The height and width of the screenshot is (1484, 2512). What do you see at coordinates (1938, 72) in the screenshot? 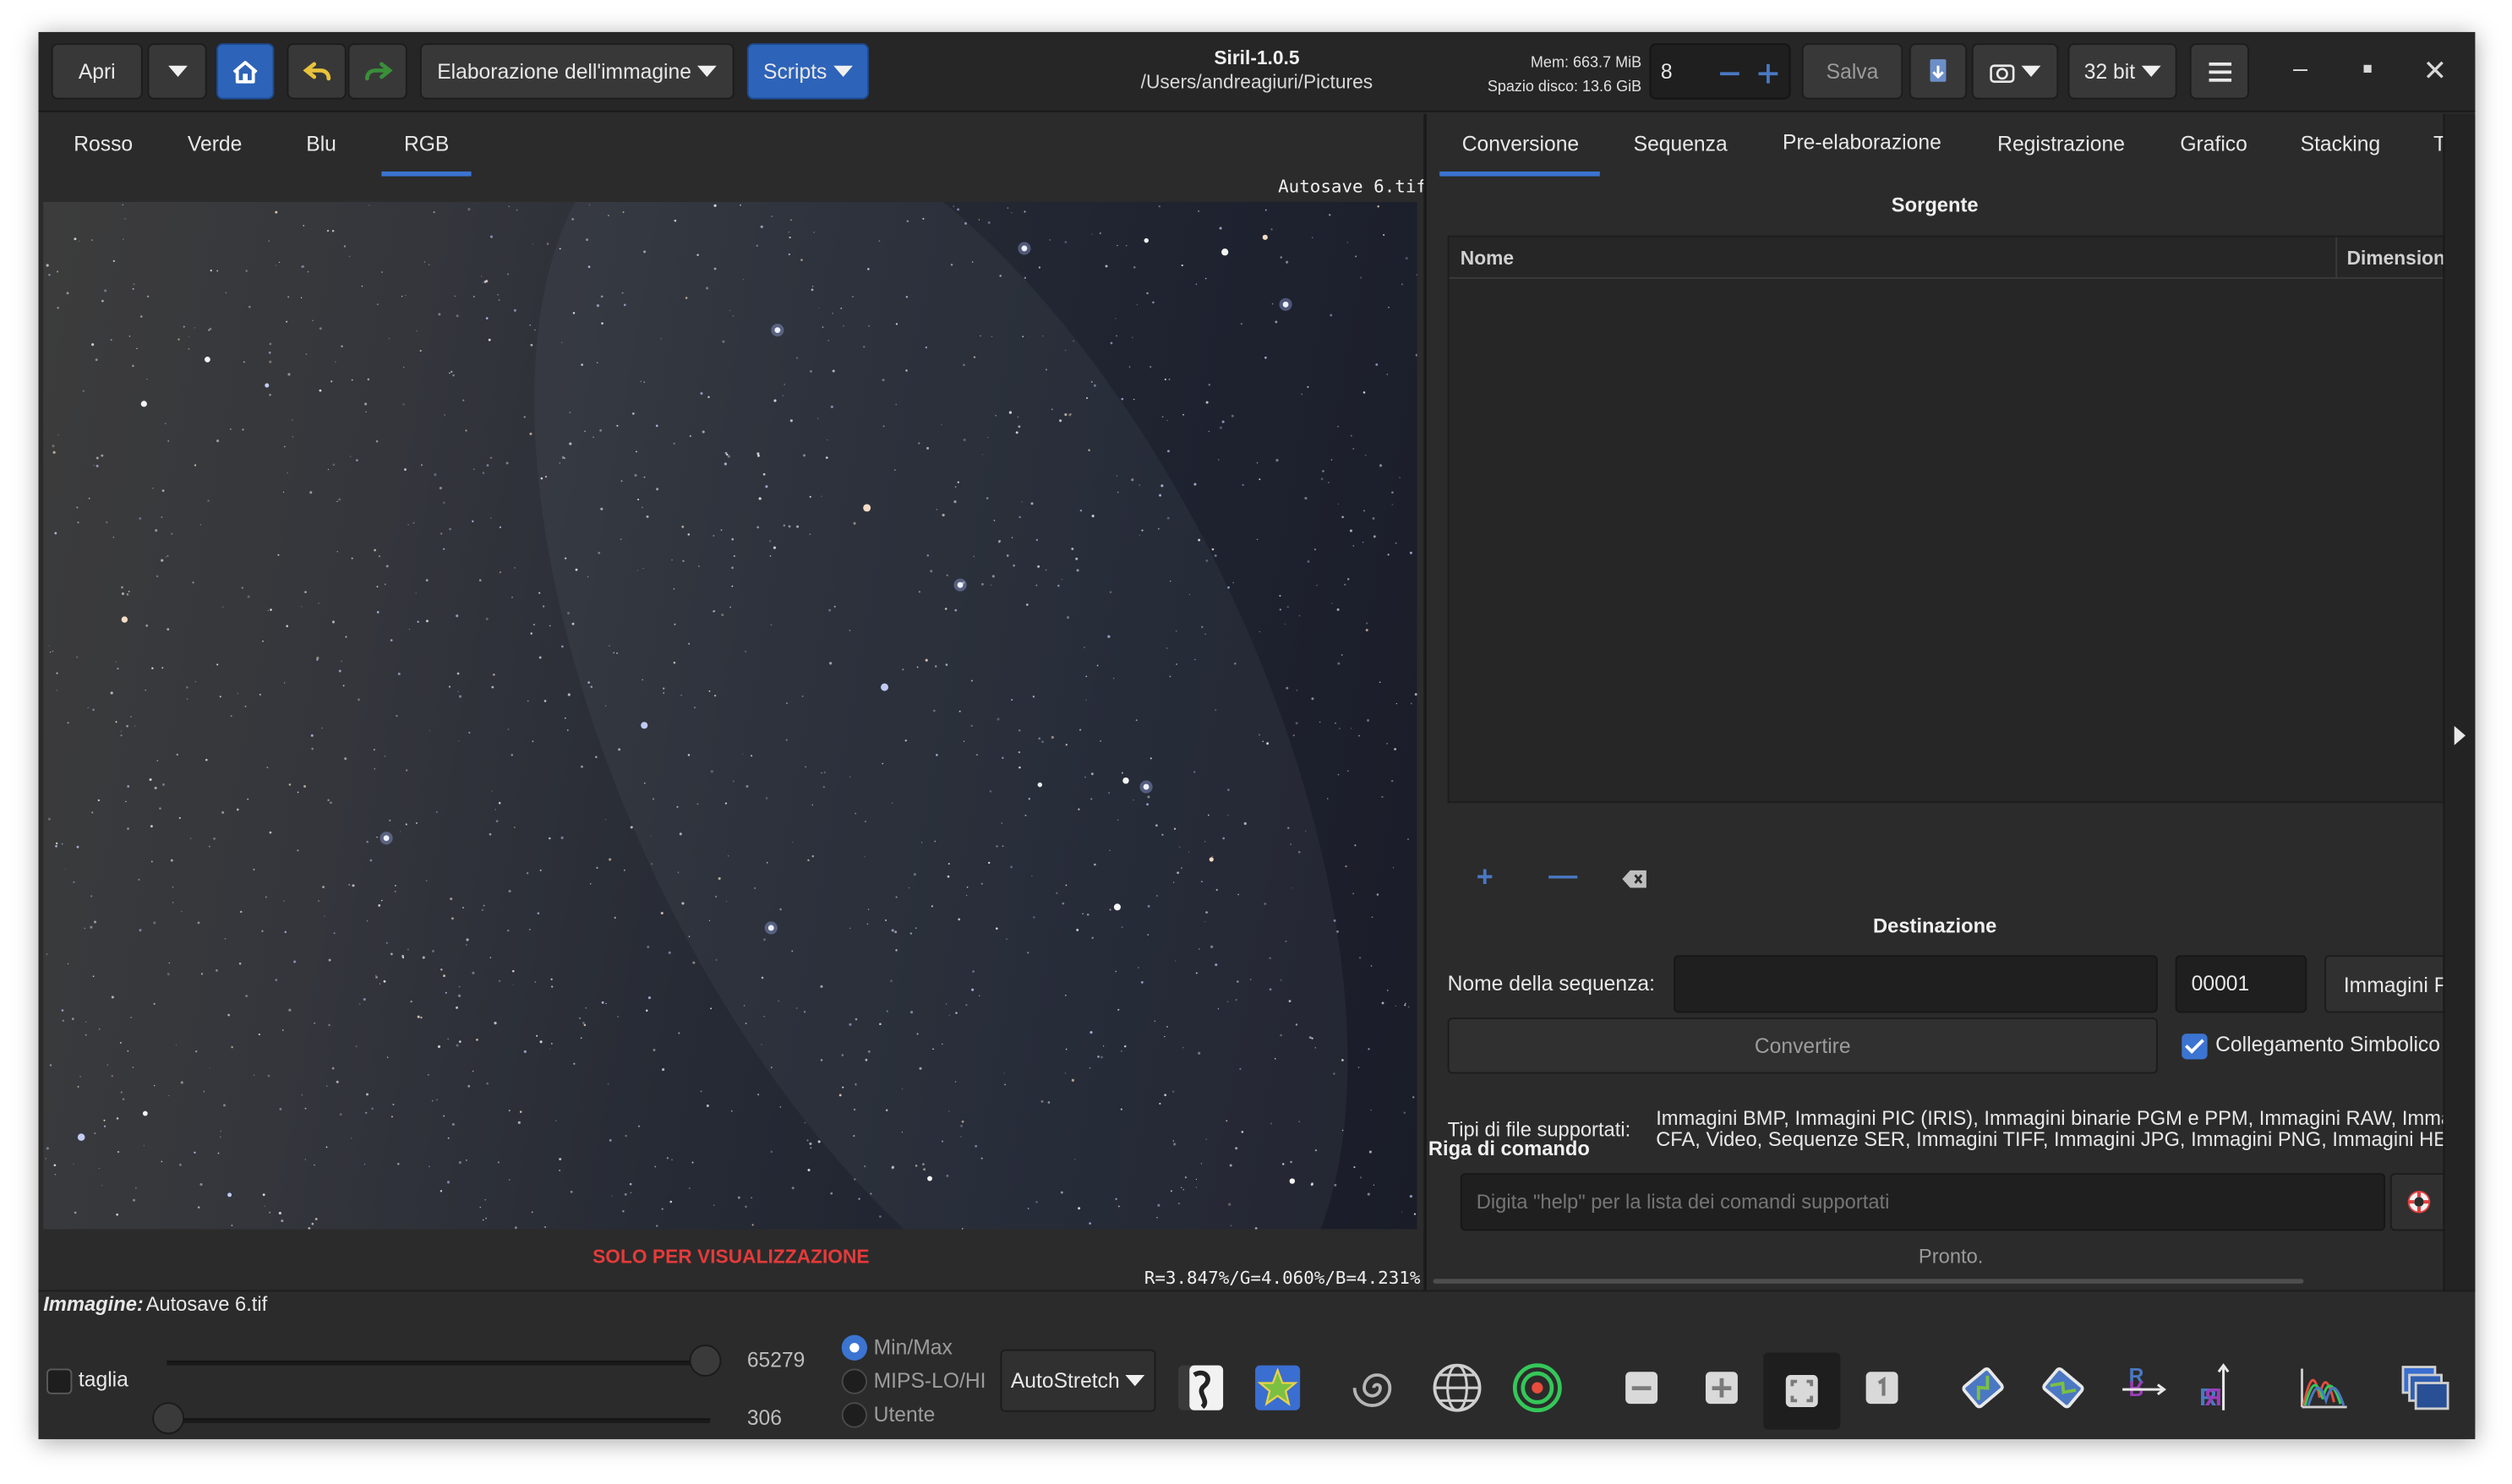
I see `save-as-button` at bounding box center [1938, 72].